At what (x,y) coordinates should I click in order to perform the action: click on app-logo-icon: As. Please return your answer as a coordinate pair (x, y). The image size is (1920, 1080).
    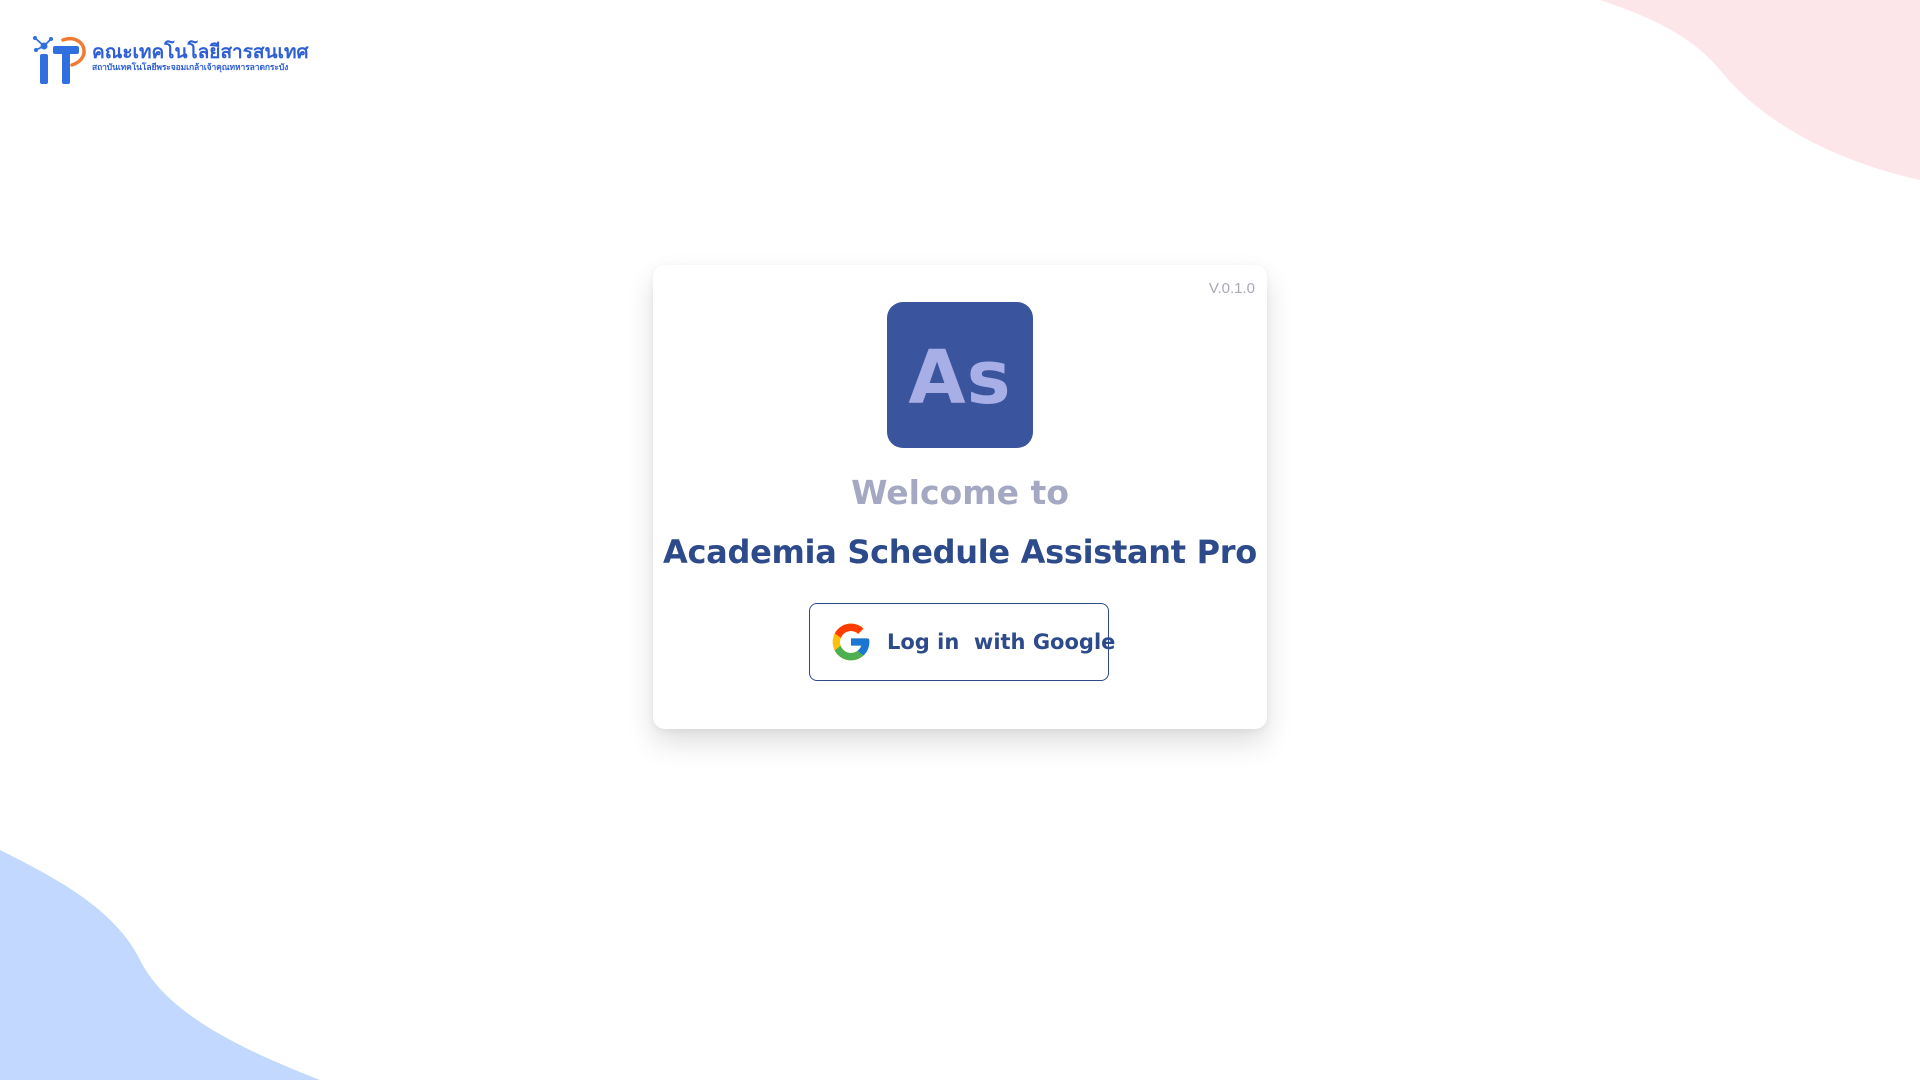
    Looking at the image, I should click on (960, 375).